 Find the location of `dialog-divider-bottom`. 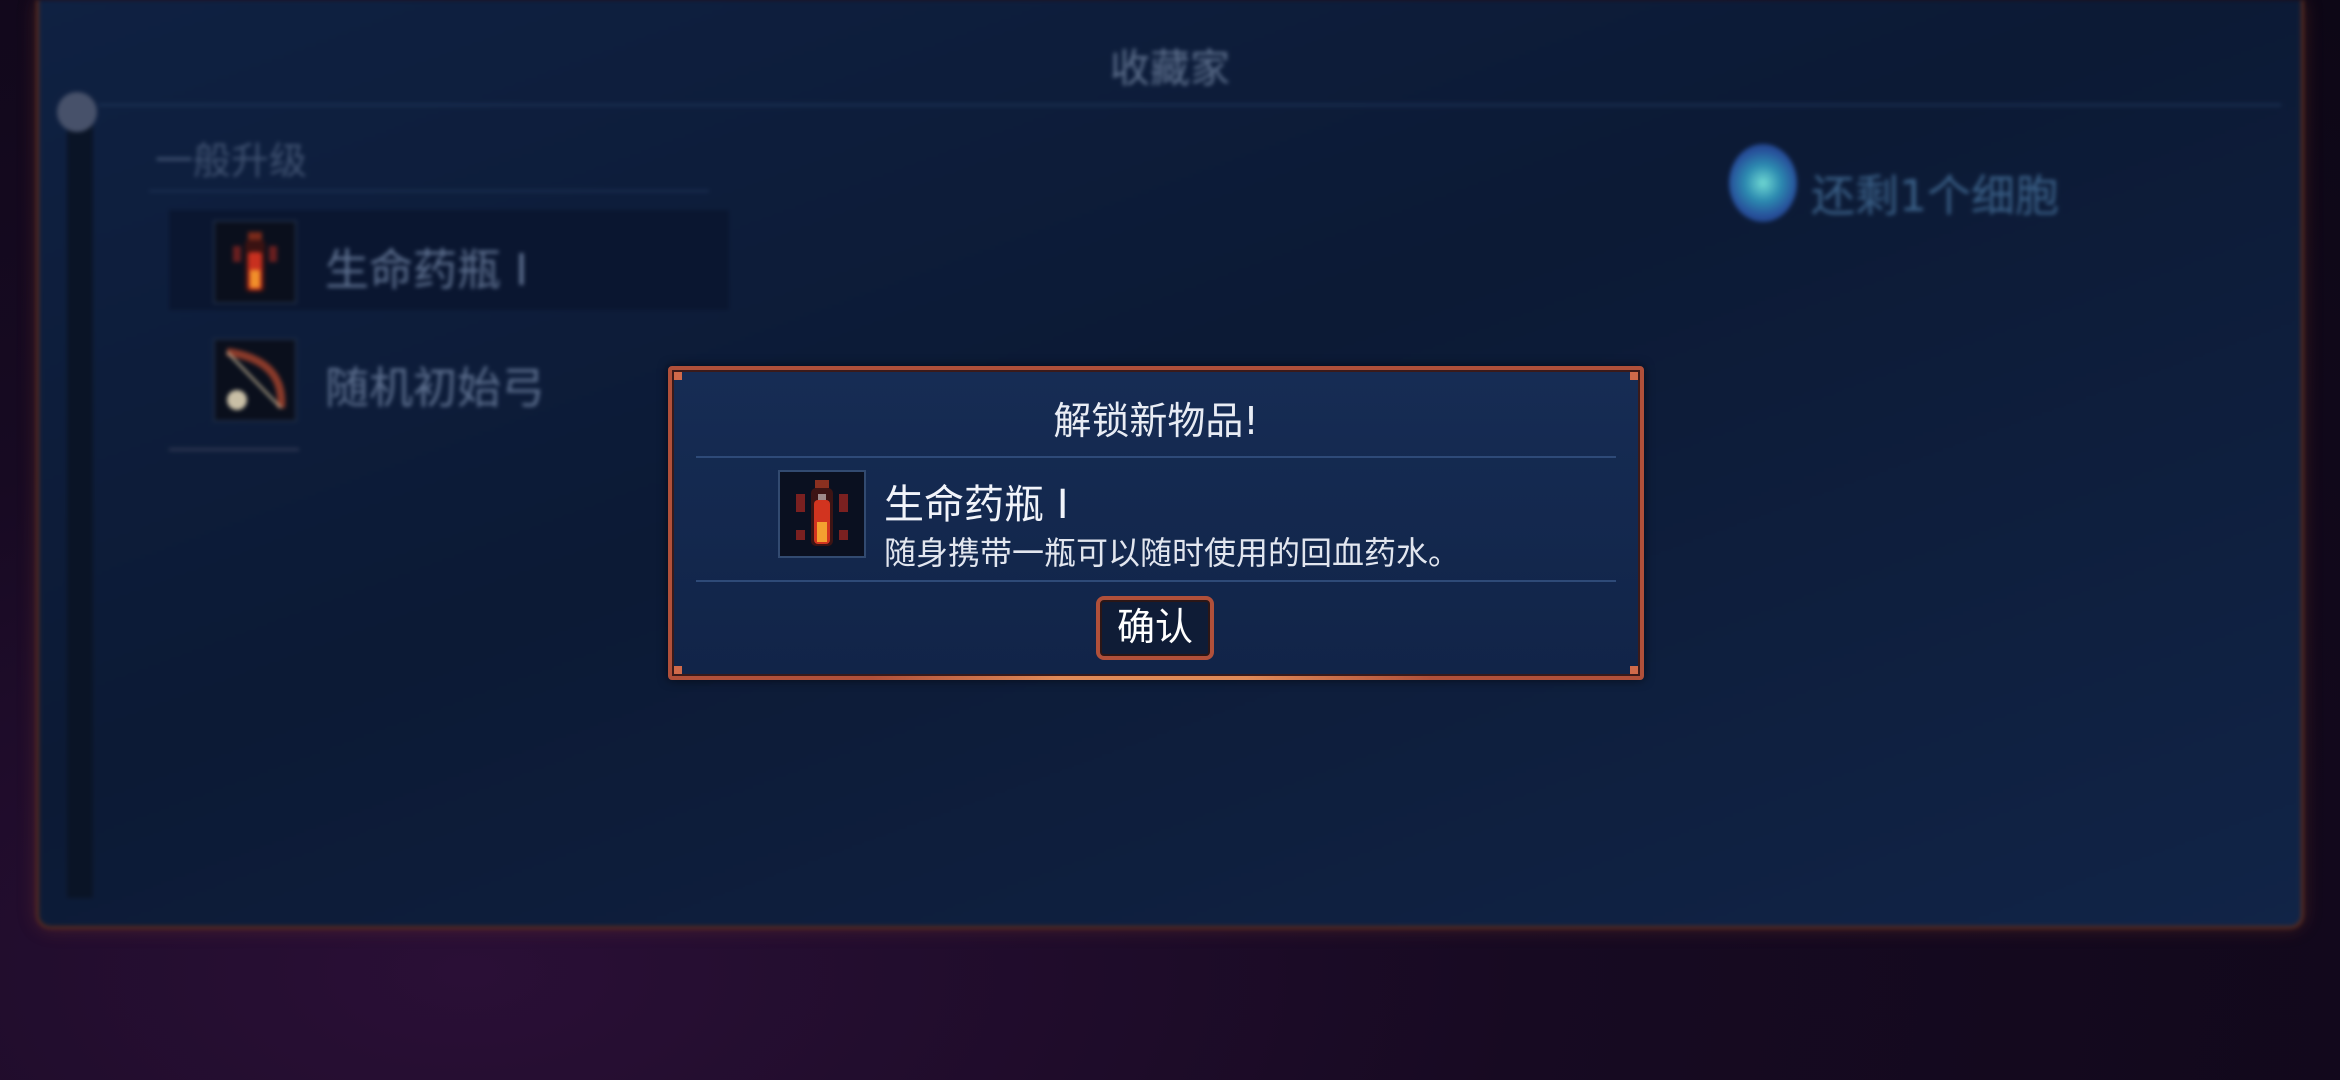

dialog-divider-bottom is located at coordinates (1156, 581).